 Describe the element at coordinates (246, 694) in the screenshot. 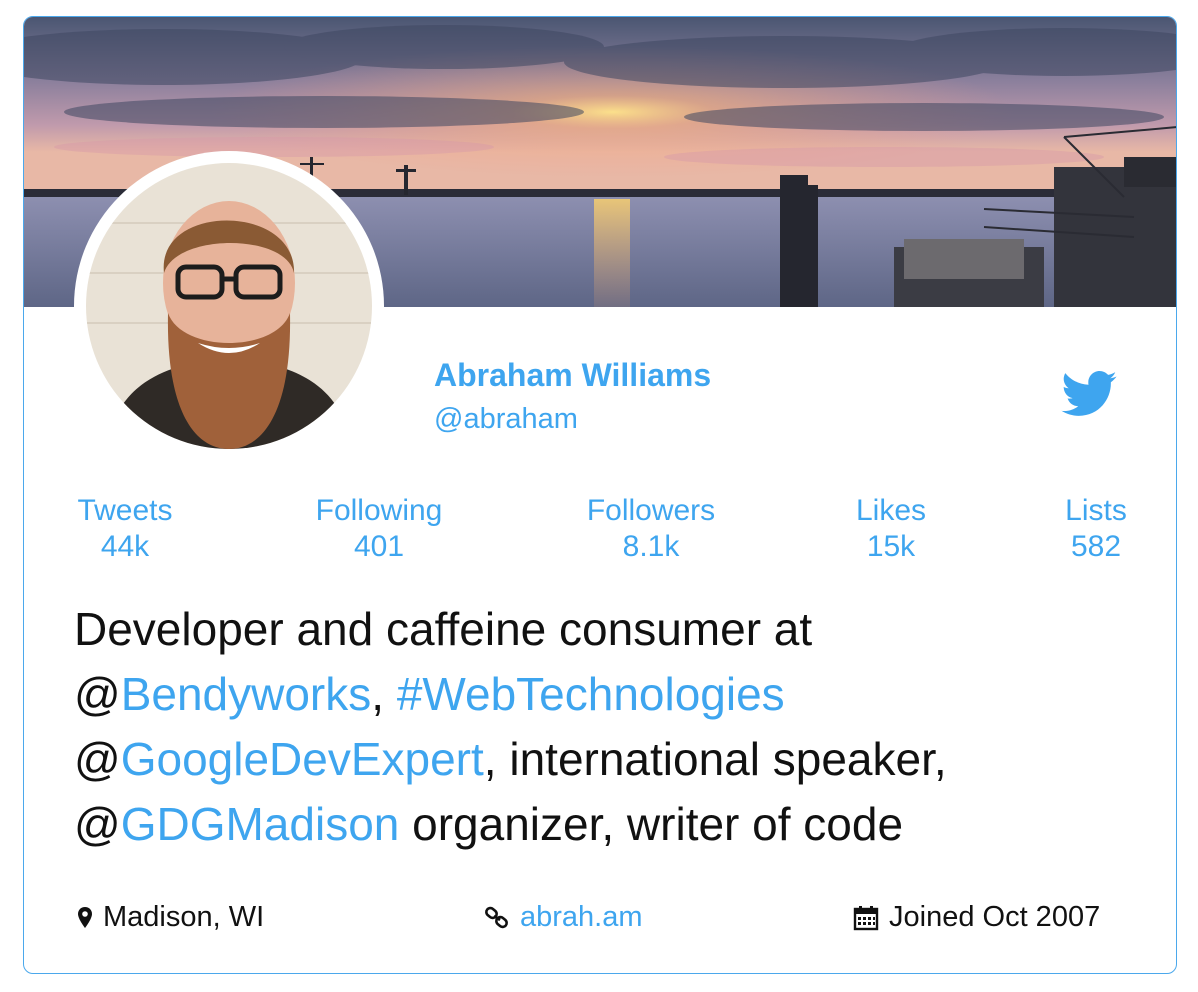

I see `mention-bendyworks: Bendyworks` at that location.